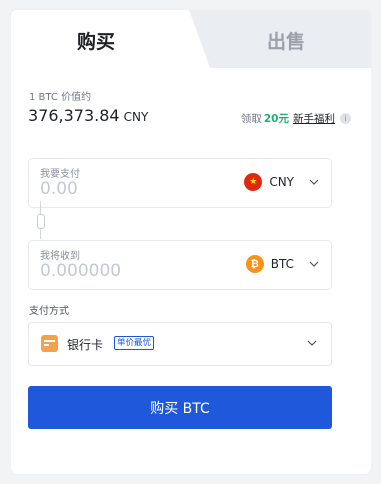 Image resolution: width=381 pixels, height=484 pixels. Describe the element at coordinates (180, 344) in the screenshot. I see `payment-method-select: 银行卡 单价最优` at that location.